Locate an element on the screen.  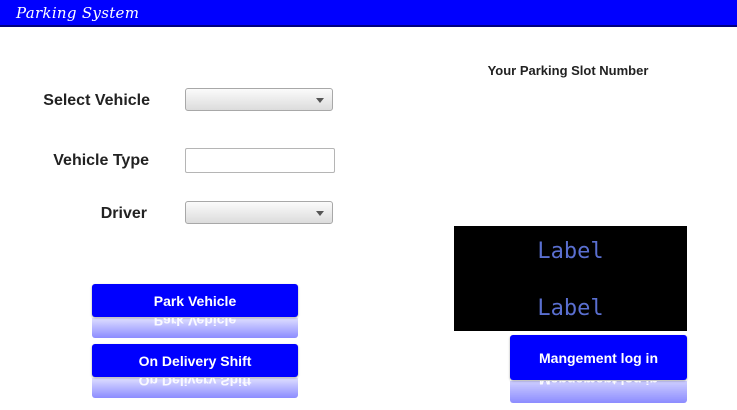
driver-dropdown is located at coordinates (259, 212).